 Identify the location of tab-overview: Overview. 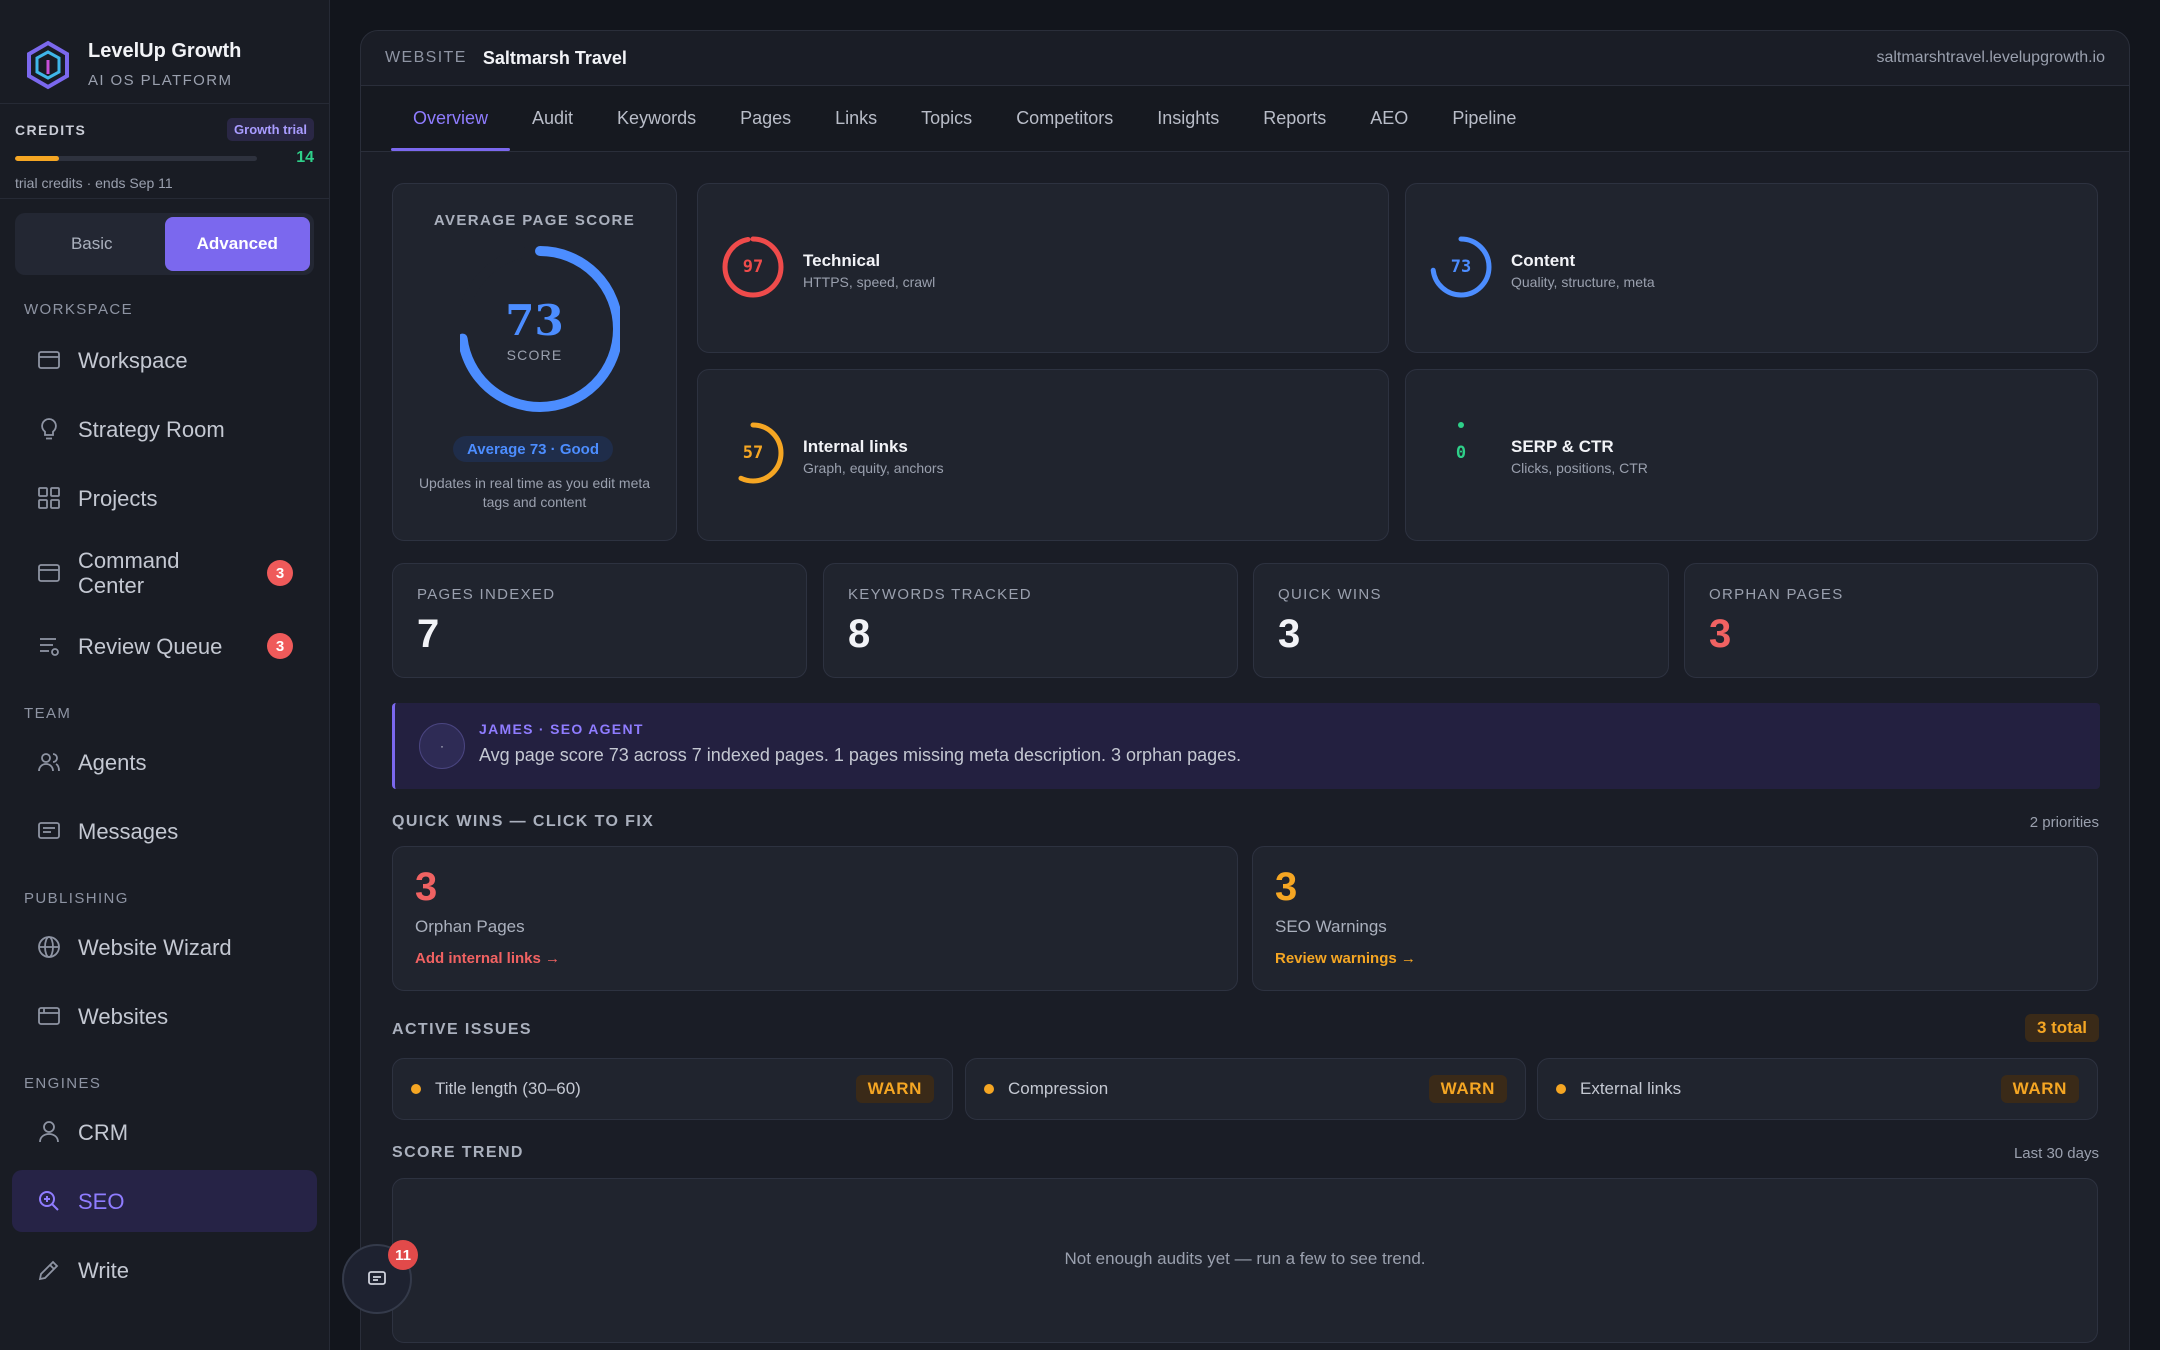
(451, 118).